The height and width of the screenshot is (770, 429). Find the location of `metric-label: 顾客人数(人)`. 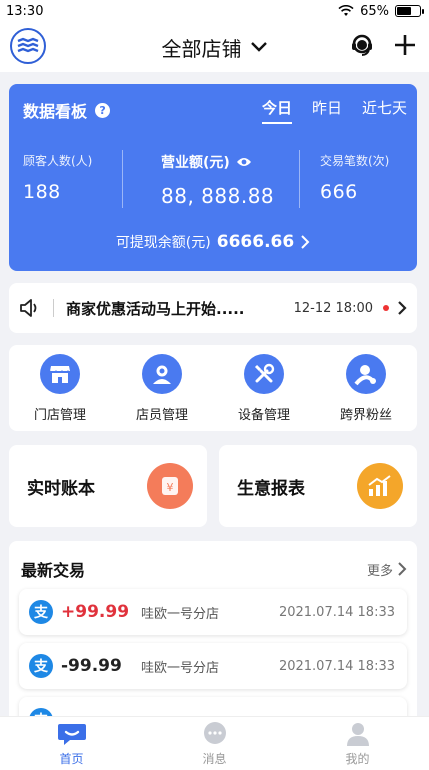

metric-label: 顾客人数(人) is located at coordinates (58, 161).